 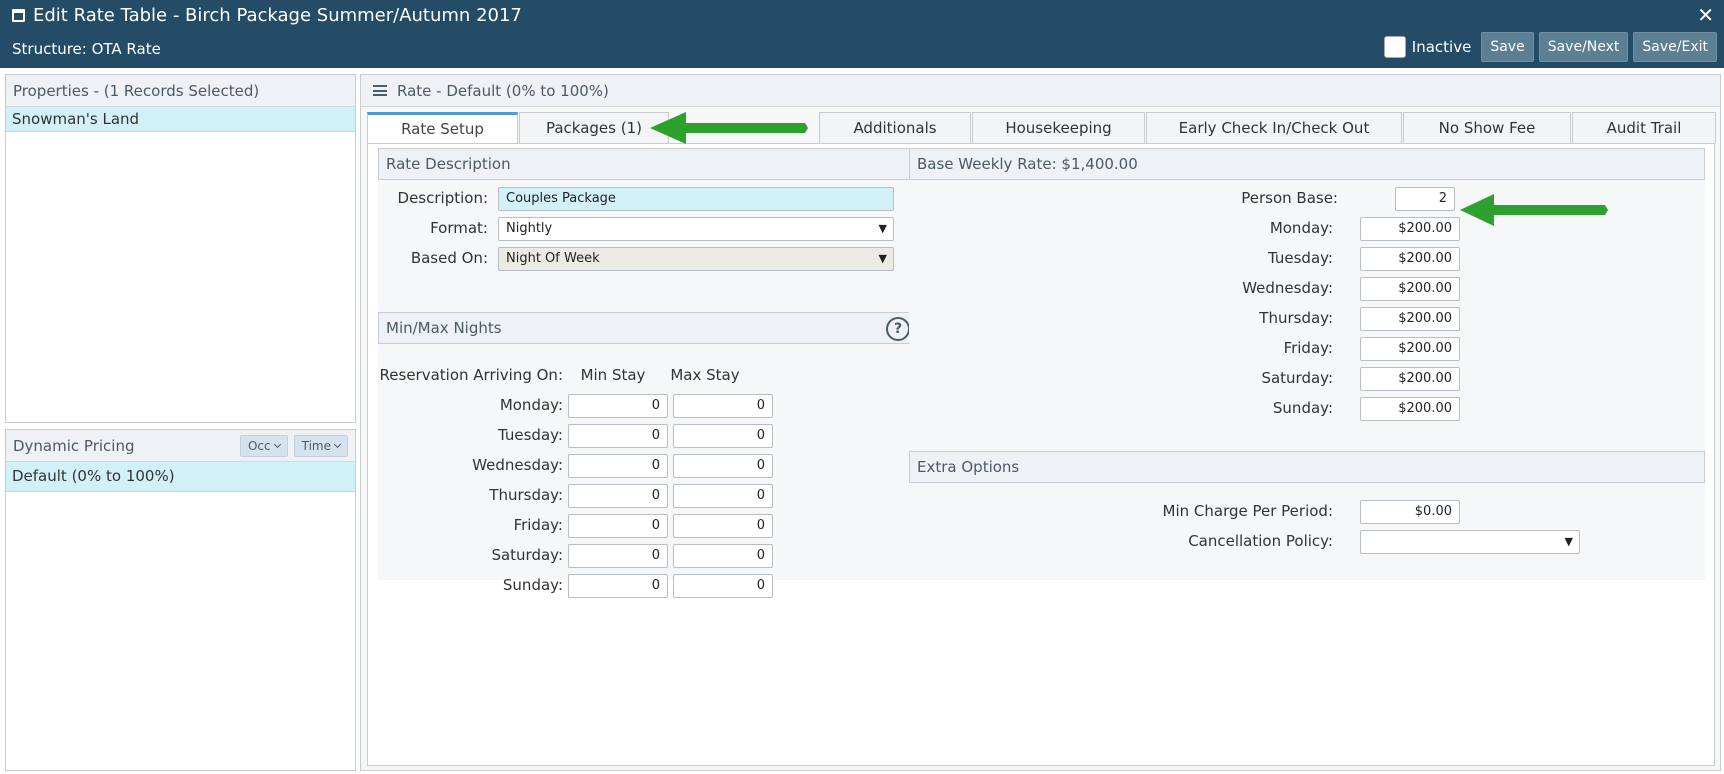 I want to click on occ-dropdown-button: Occ, so click(x=263, y=445).